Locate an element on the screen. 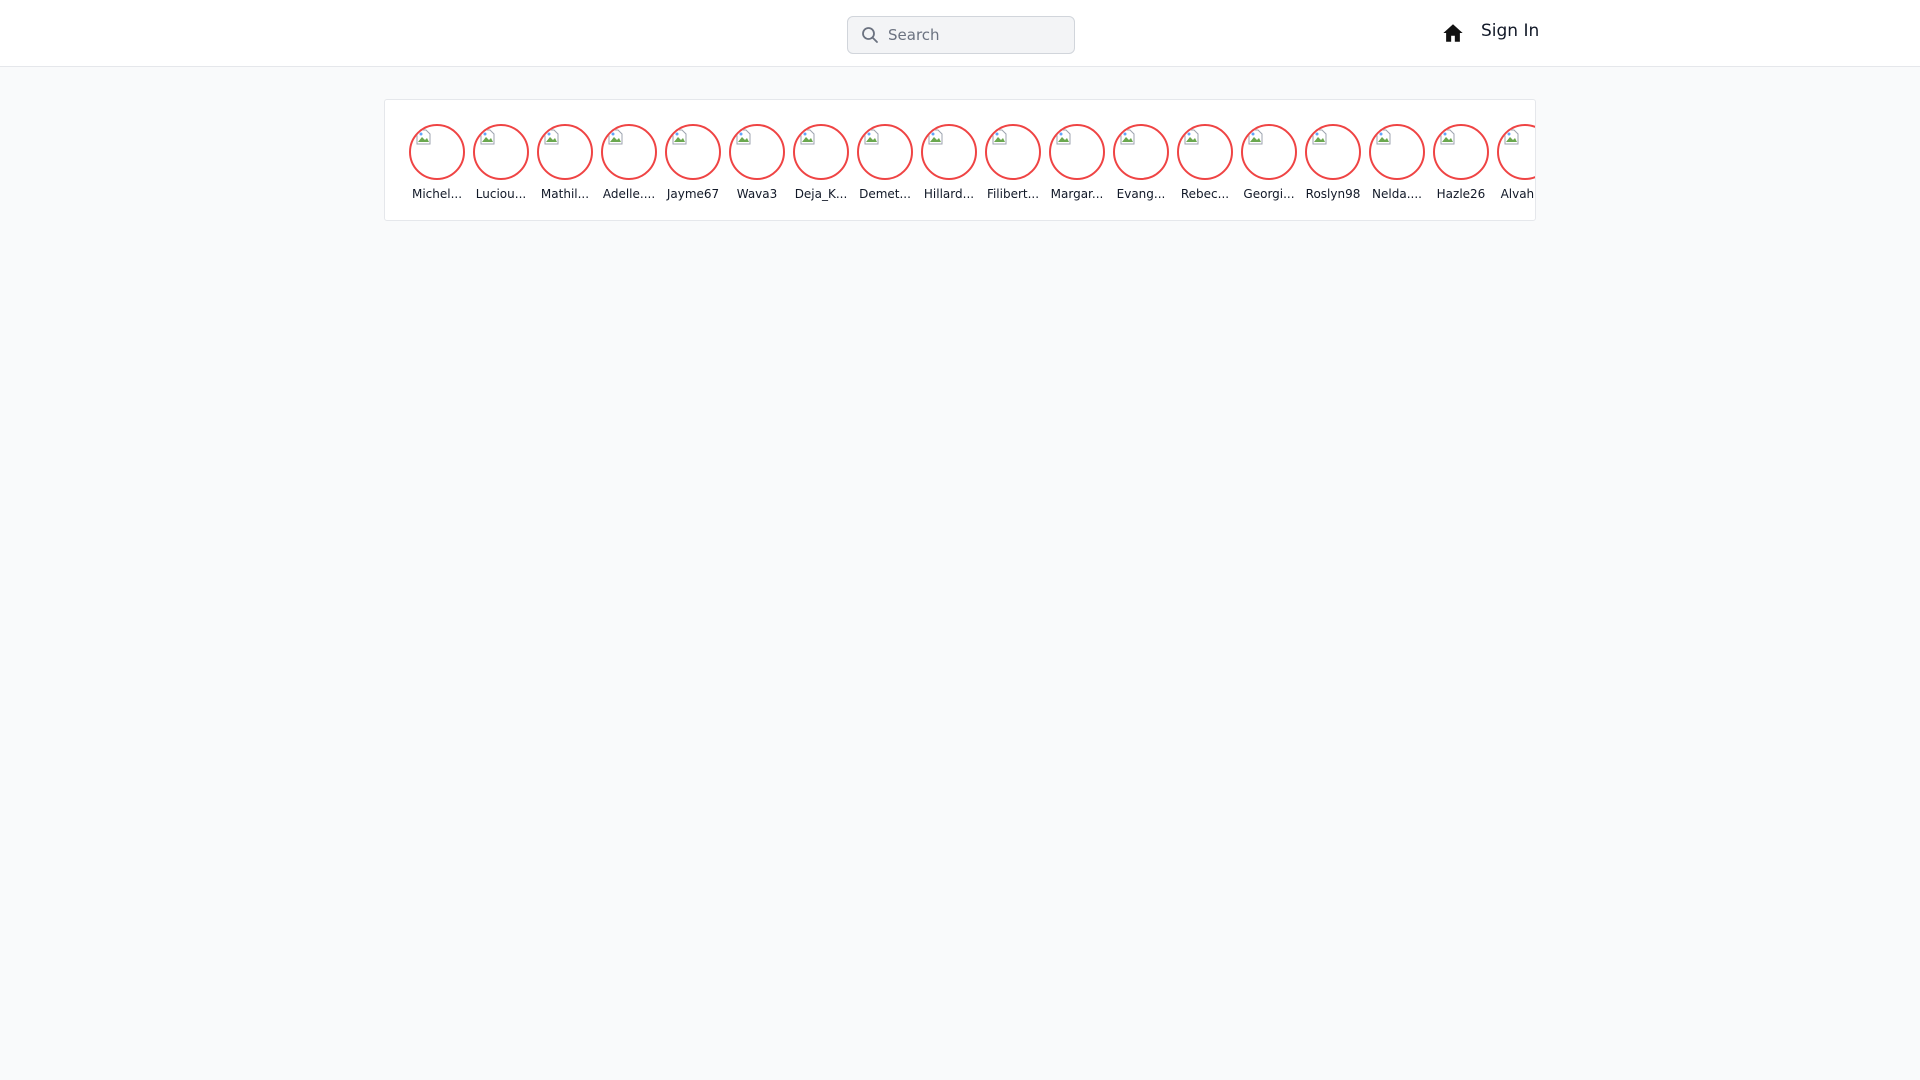  search-input is located at coordinates (978, 35).